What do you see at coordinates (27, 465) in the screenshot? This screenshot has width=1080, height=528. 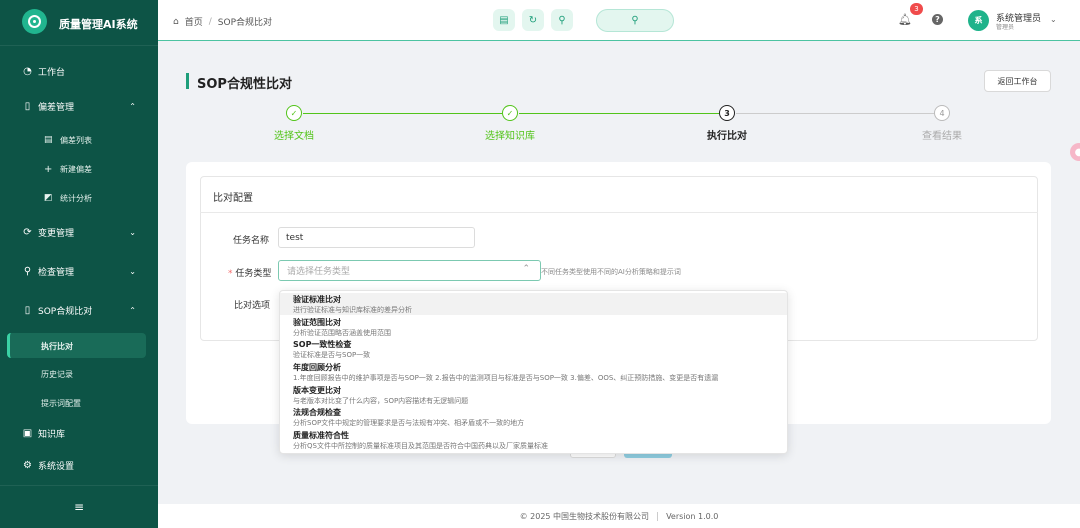 I see `gear-icon: ⚙` at bounding box center [27, 465].